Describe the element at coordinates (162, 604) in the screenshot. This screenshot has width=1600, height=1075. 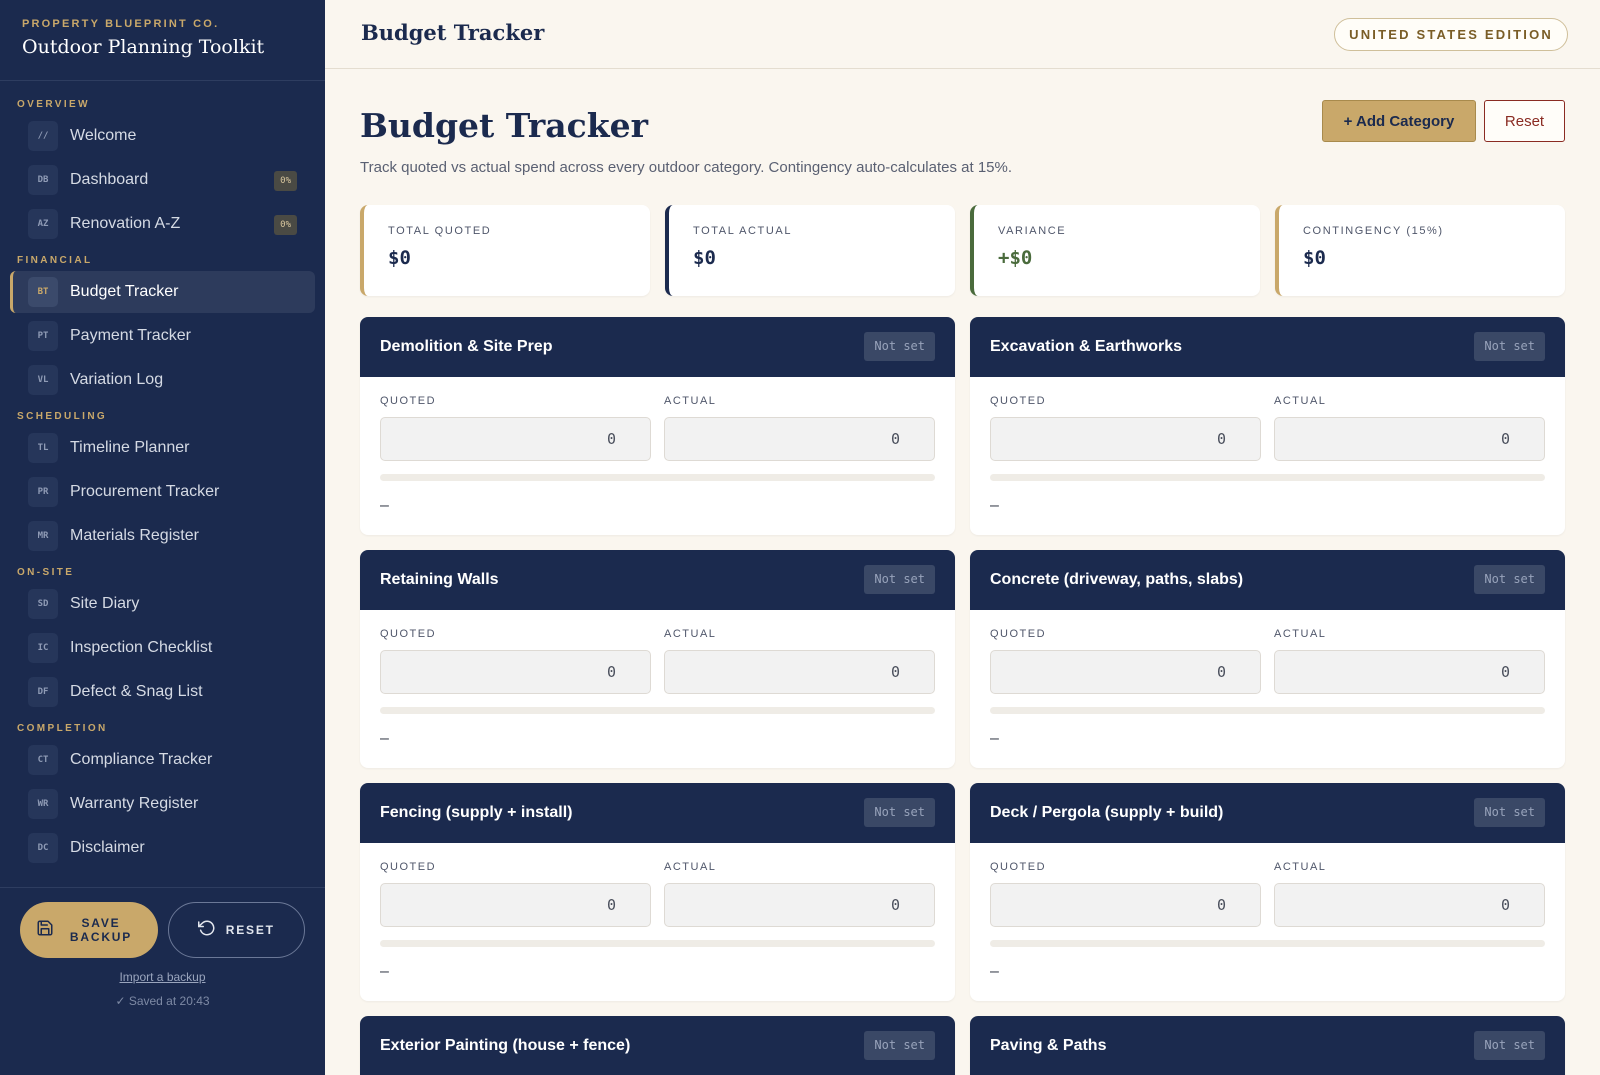
I see `sidebar-item-site-diary: SD Site Diary` at that location.